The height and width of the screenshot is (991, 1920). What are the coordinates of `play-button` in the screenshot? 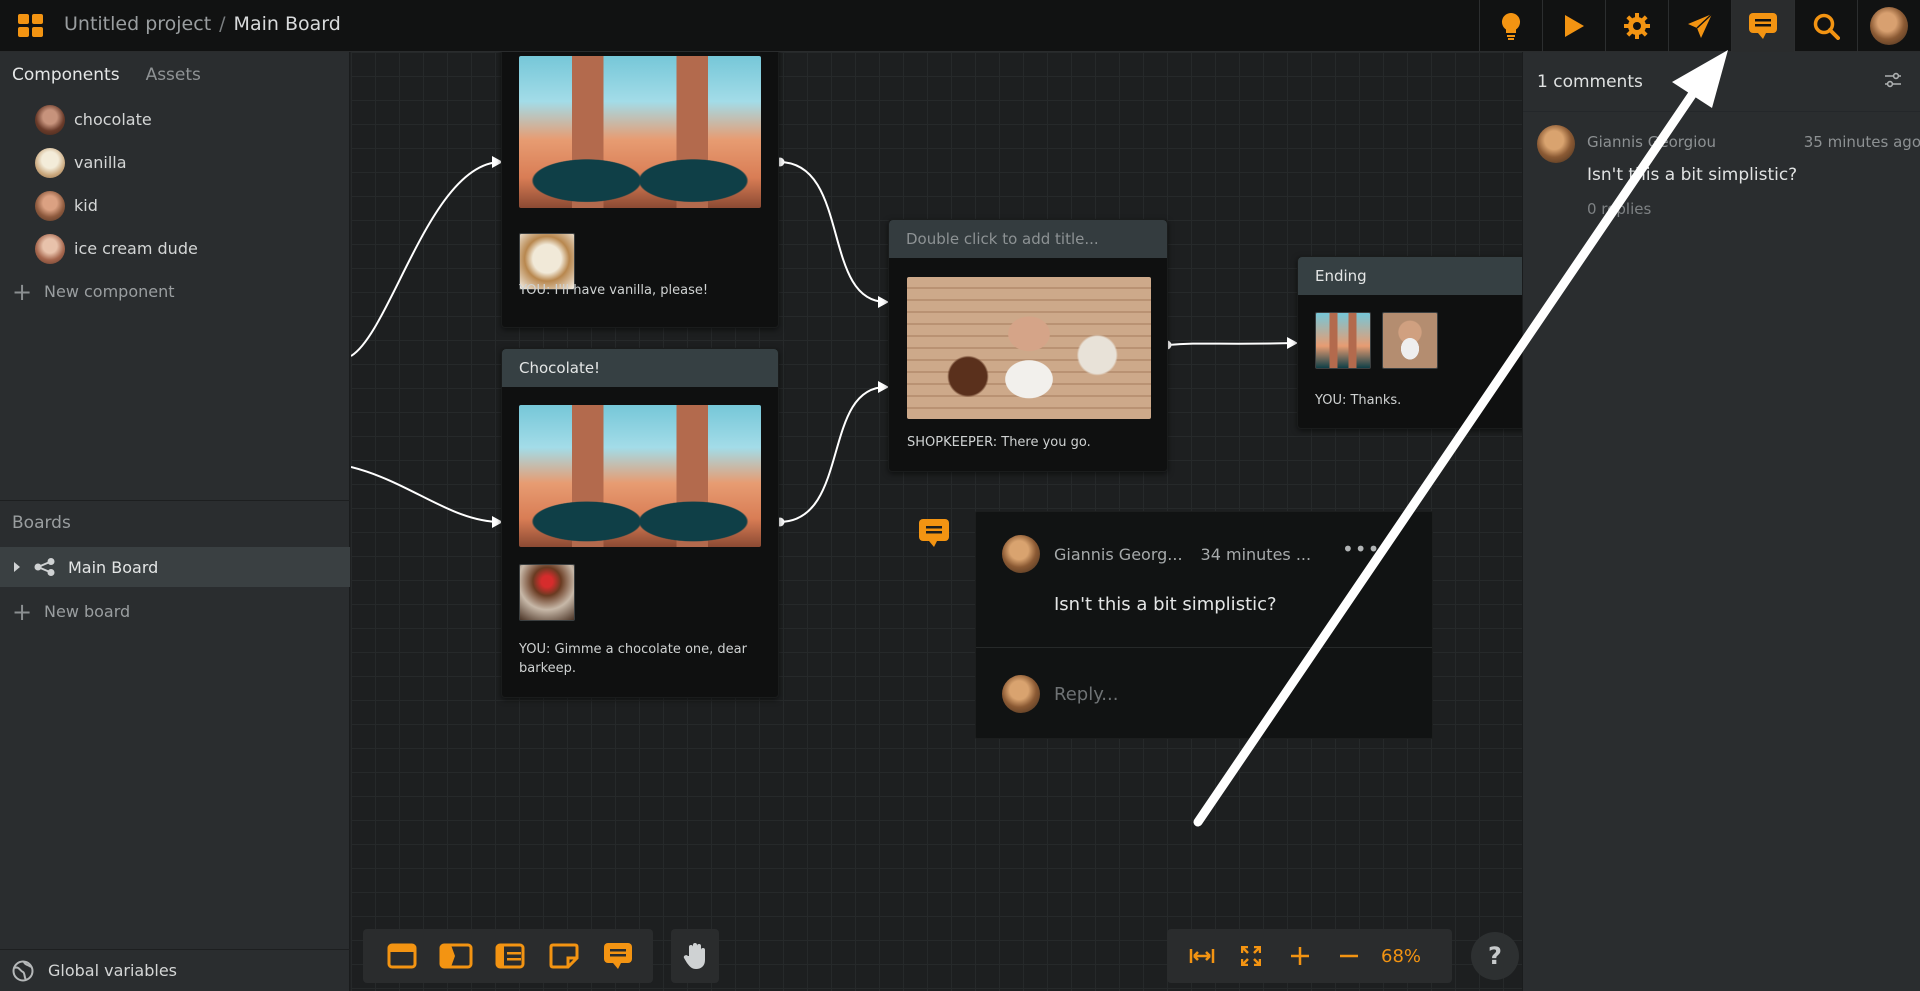 It's located at (1573, 26).